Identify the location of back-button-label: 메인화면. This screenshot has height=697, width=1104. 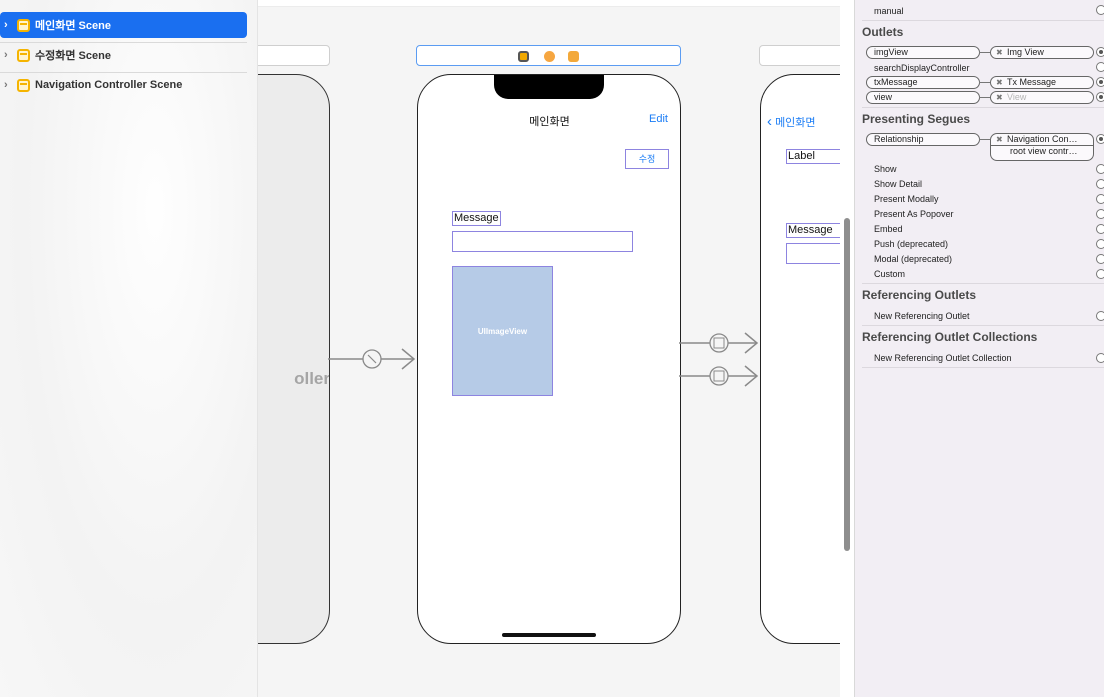
(795, 123).